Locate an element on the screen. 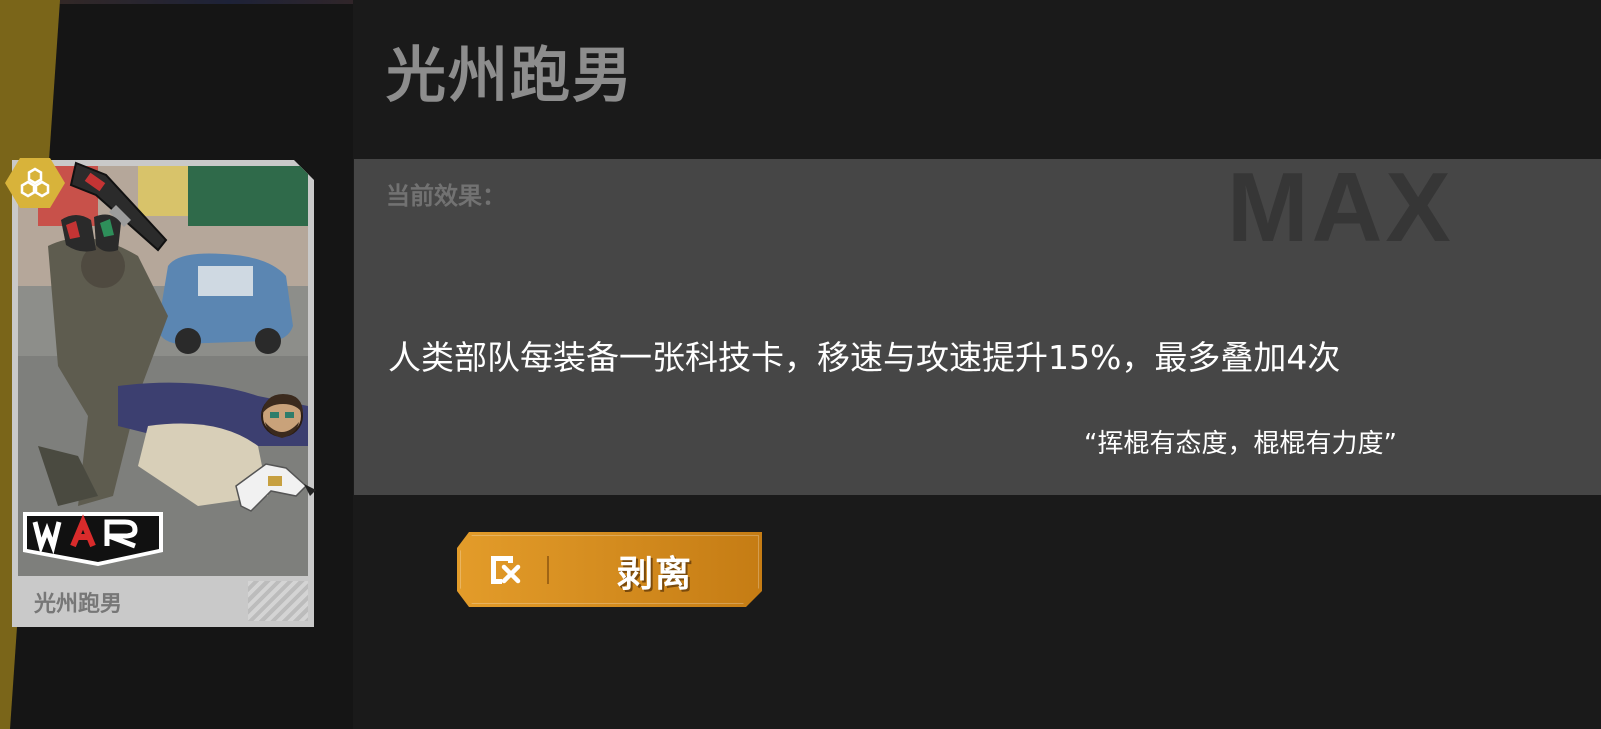 The width and height of the screenshot is (1601, 729). card-name-label: 光州跑男 is located at coordinates (78, 604).